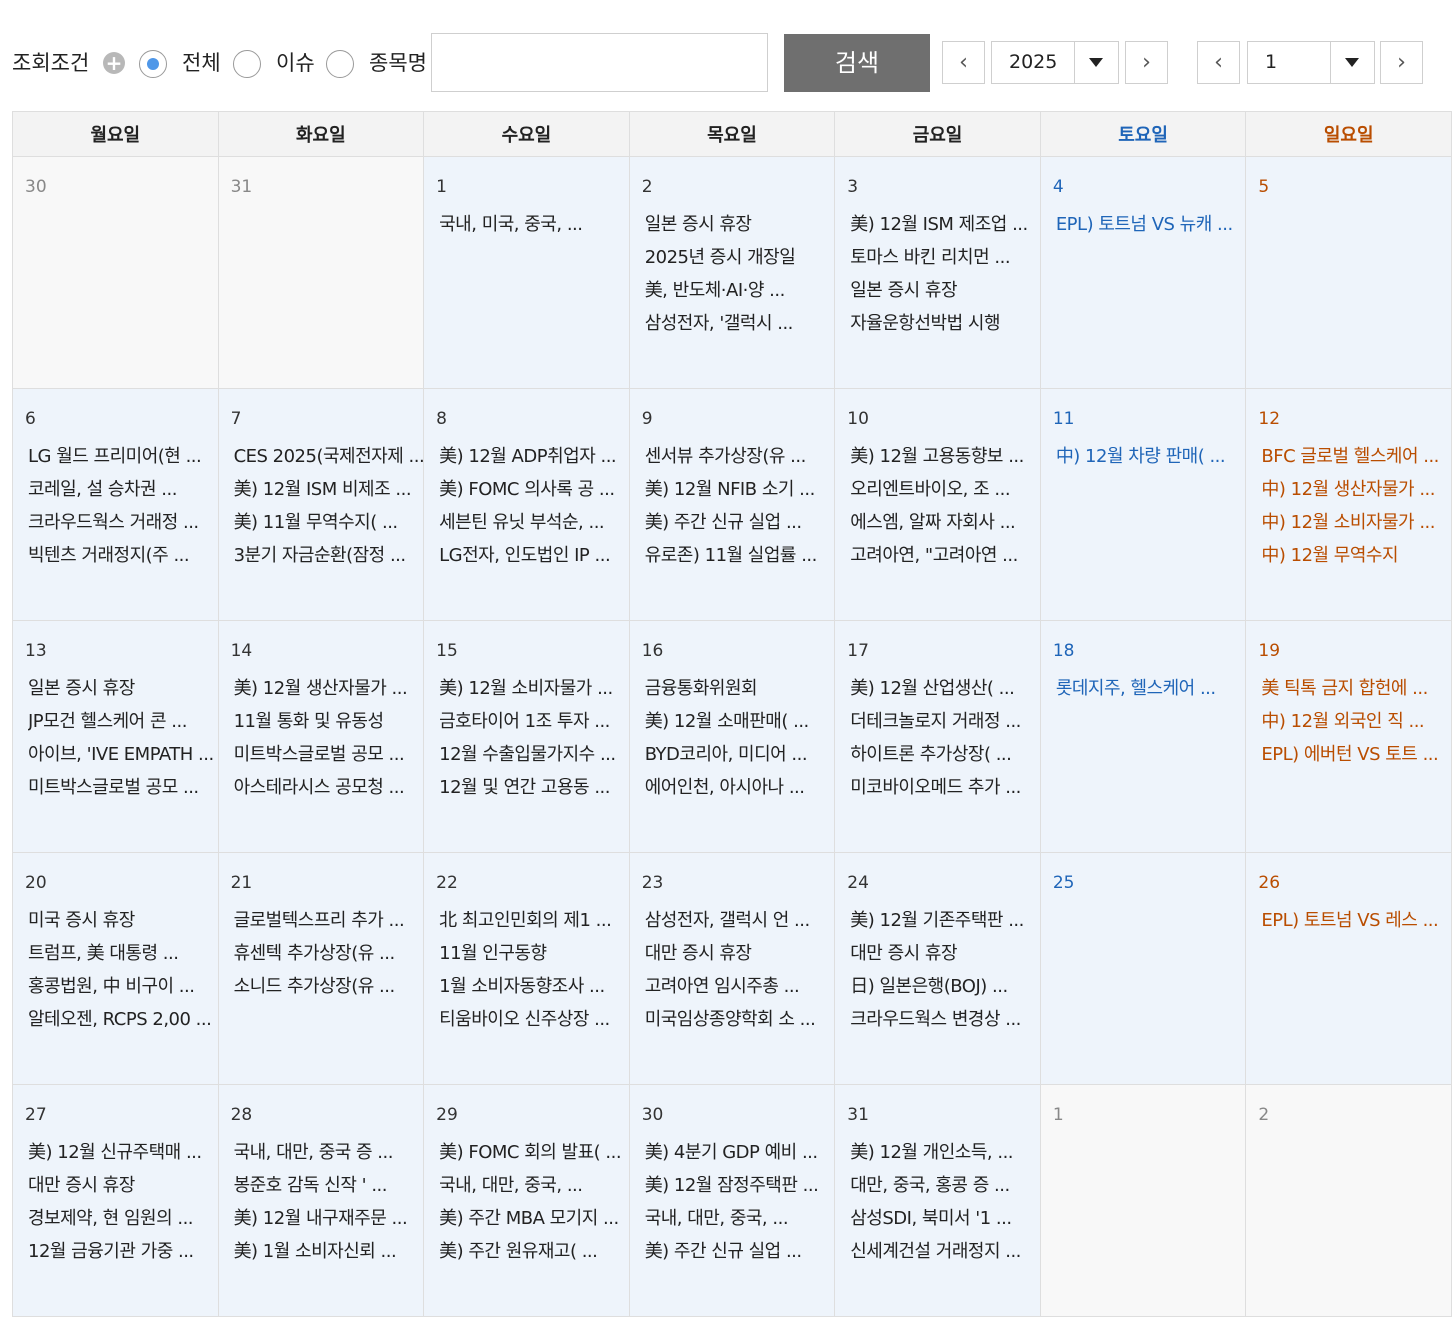  Describe the element at coordinates (121, 651) in the screenshot. I see `day-number: 13` at that location.